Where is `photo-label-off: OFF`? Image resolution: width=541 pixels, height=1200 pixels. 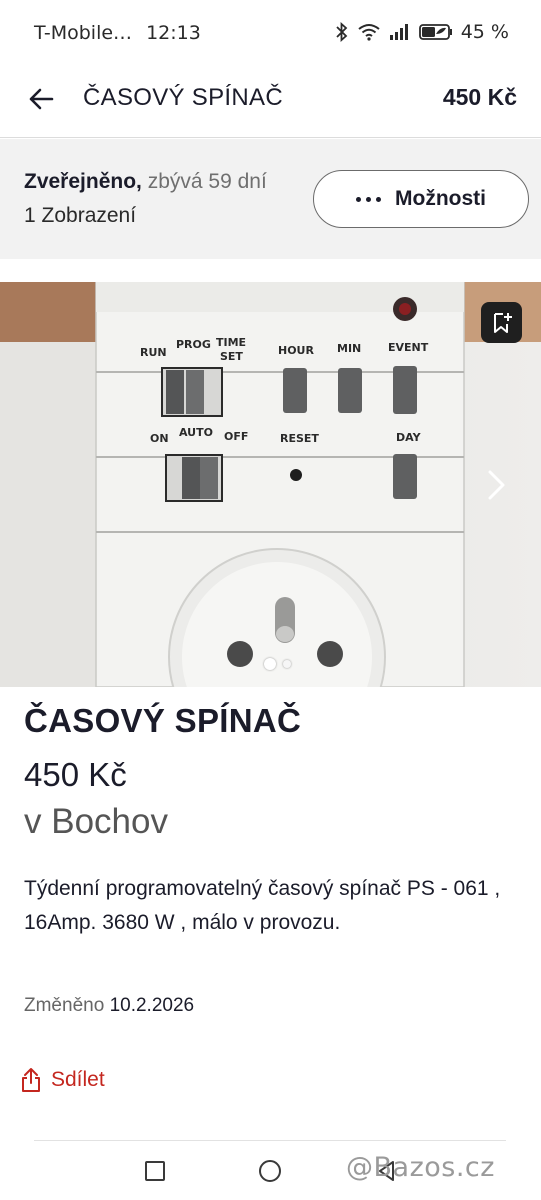
photo-label-off: OFF is located at coordinates (236, 436).